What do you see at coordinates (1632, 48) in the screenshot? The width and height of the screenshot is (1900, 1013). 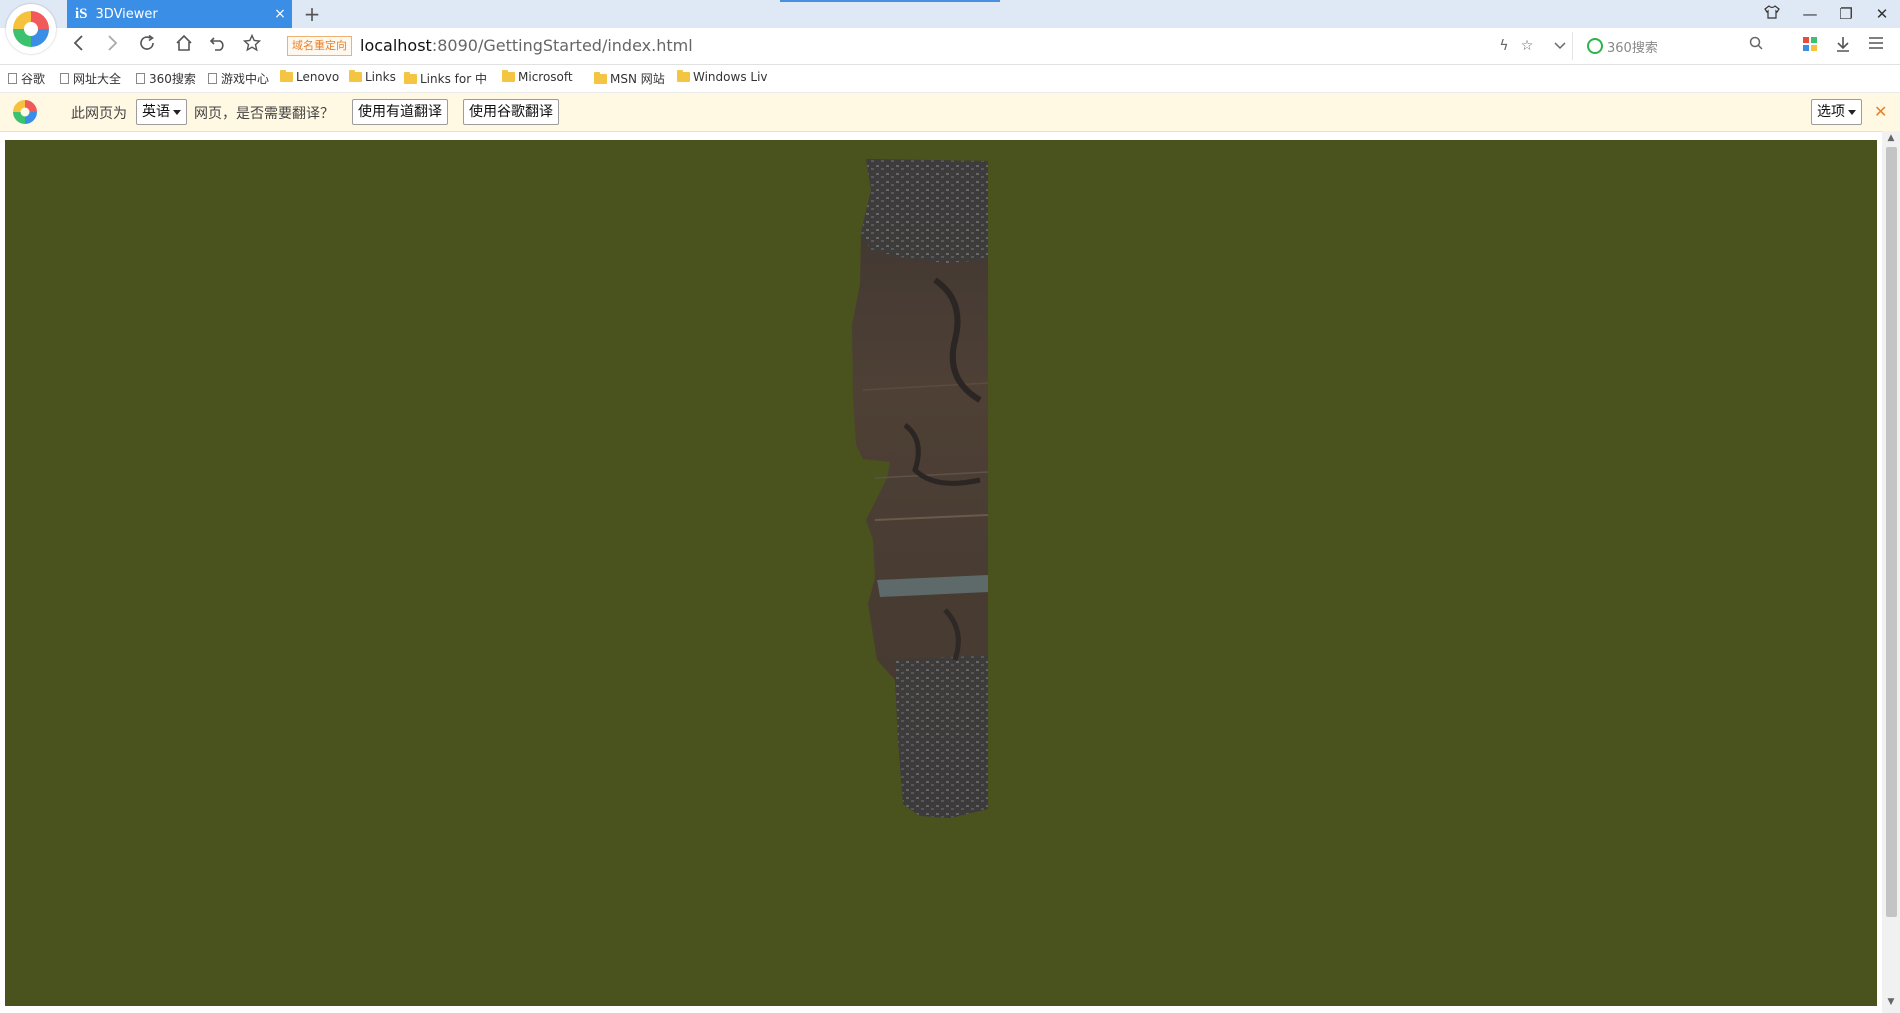 I see `search-placeholder: 360搜索` at bounding box center [1632, 48].